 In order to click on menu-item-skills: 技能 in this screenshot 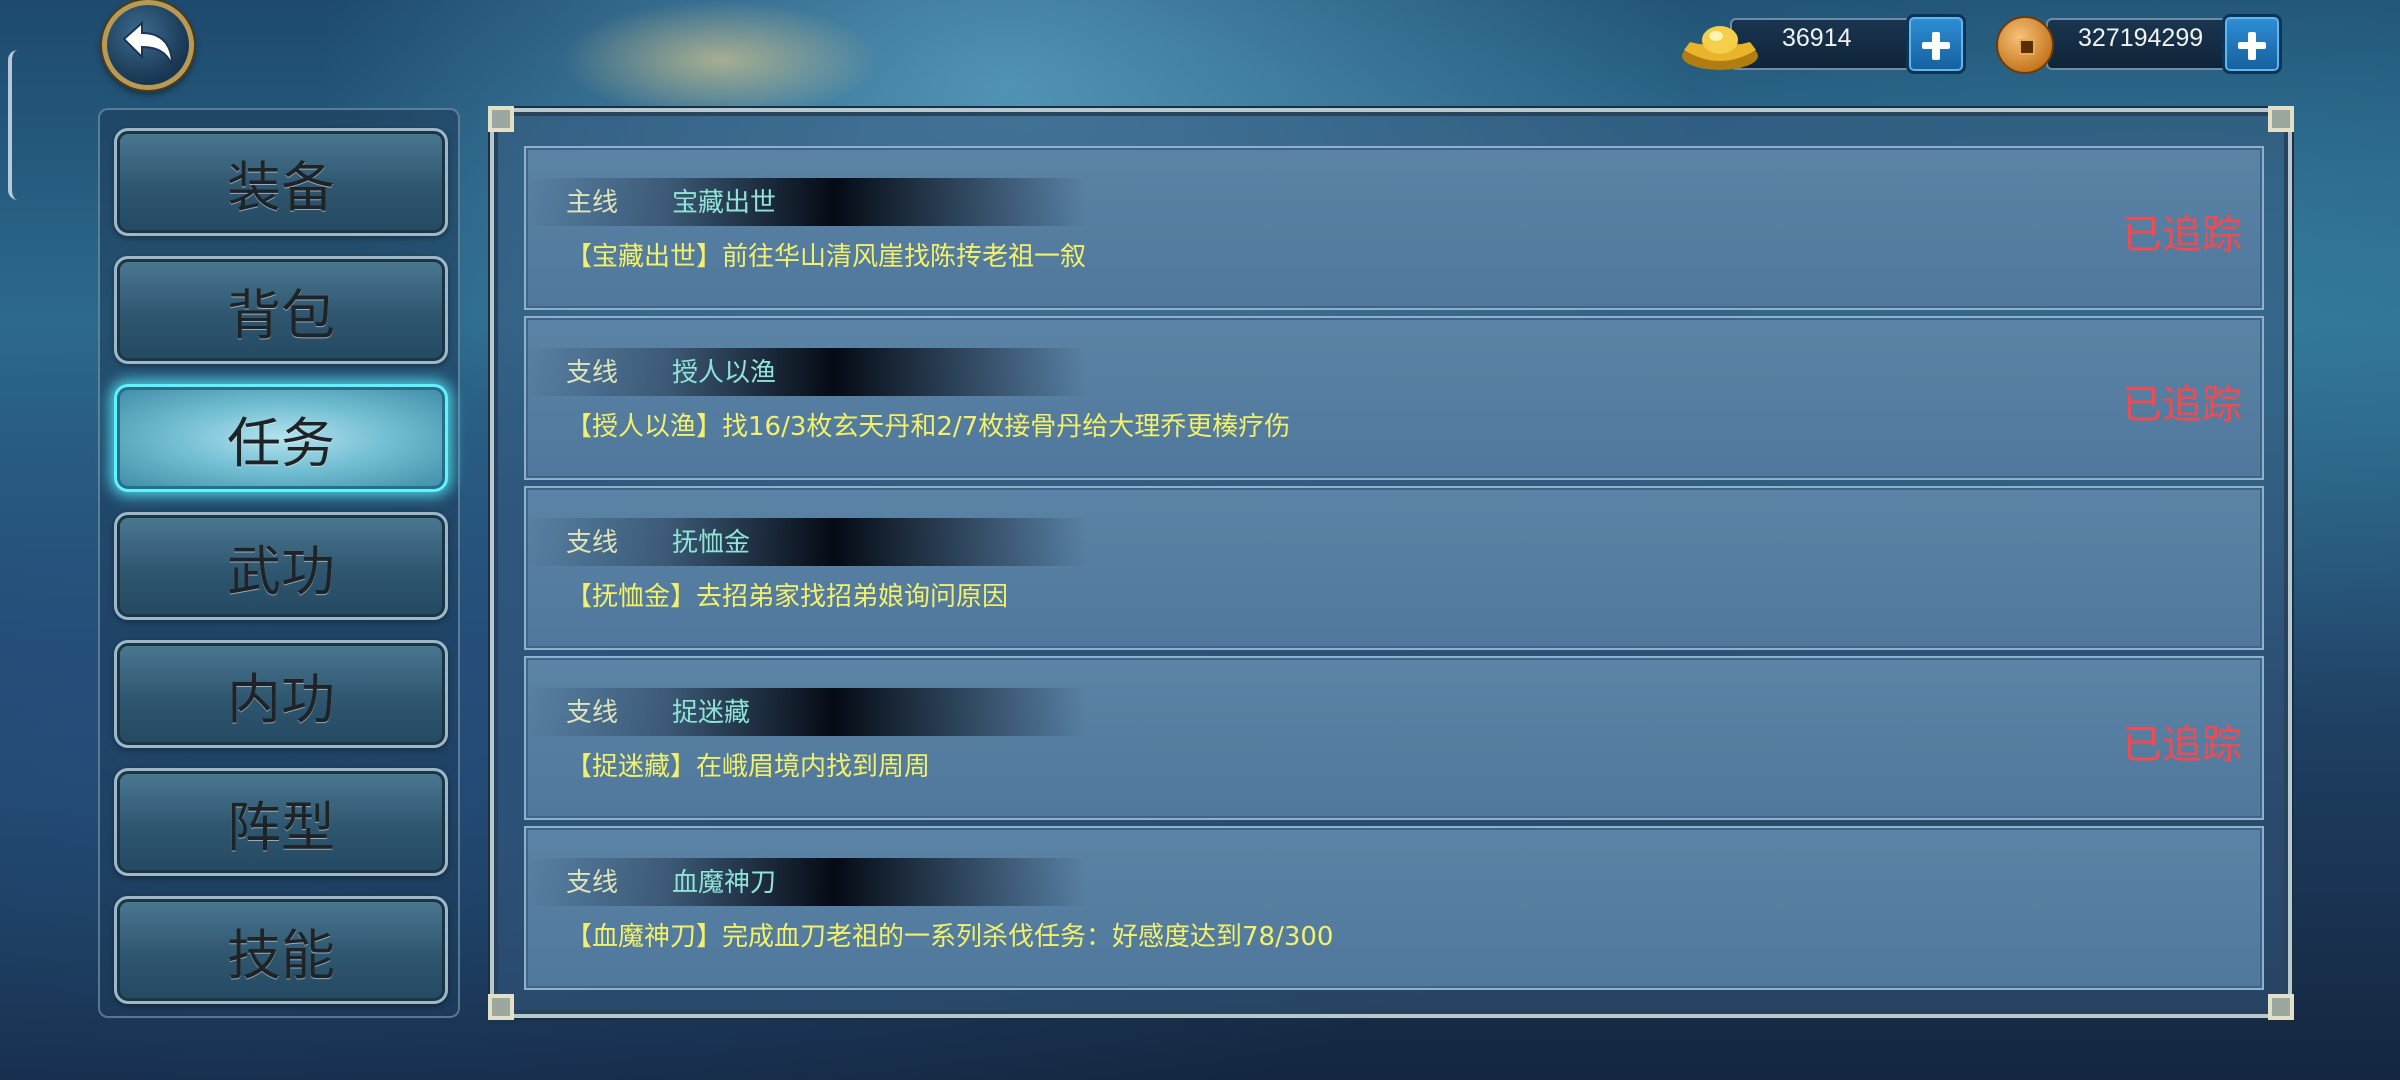, I will do `click(281, 950)`.